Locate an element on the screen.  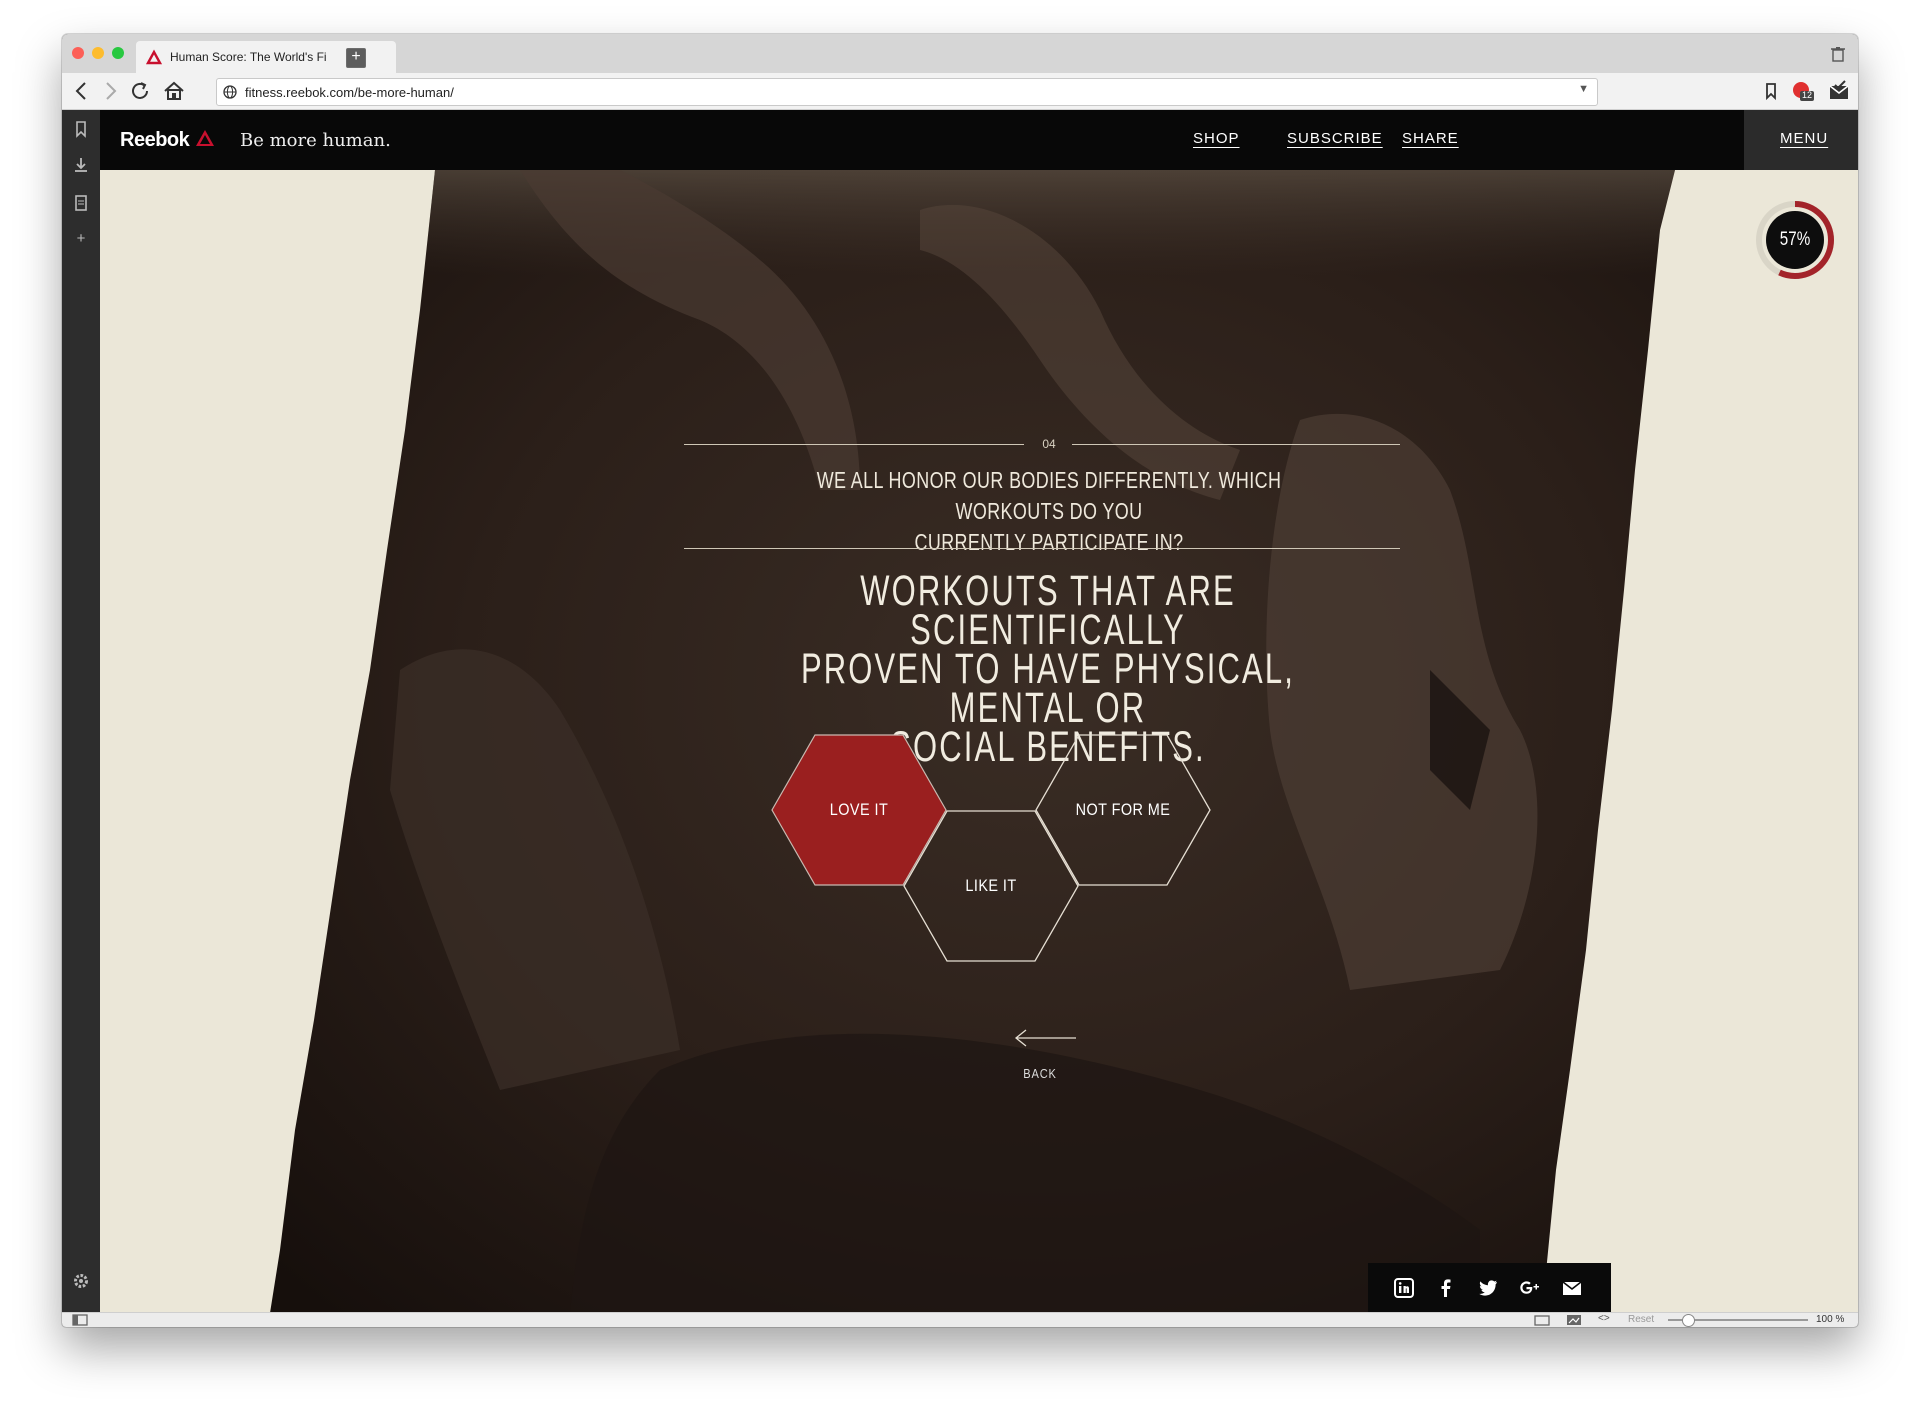
question-text-line2: CURRENTLY PARTICIPATE IN? is located at coordinates (1049, 542).